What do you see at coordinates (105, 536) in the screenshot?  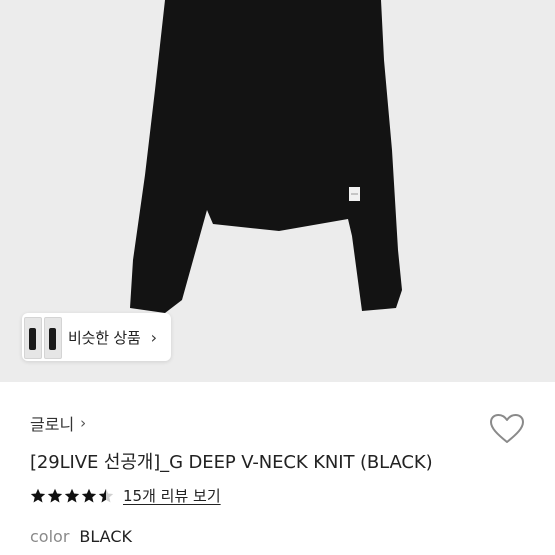 I see `color-value: BLACK` at bounding box center [105, 536].